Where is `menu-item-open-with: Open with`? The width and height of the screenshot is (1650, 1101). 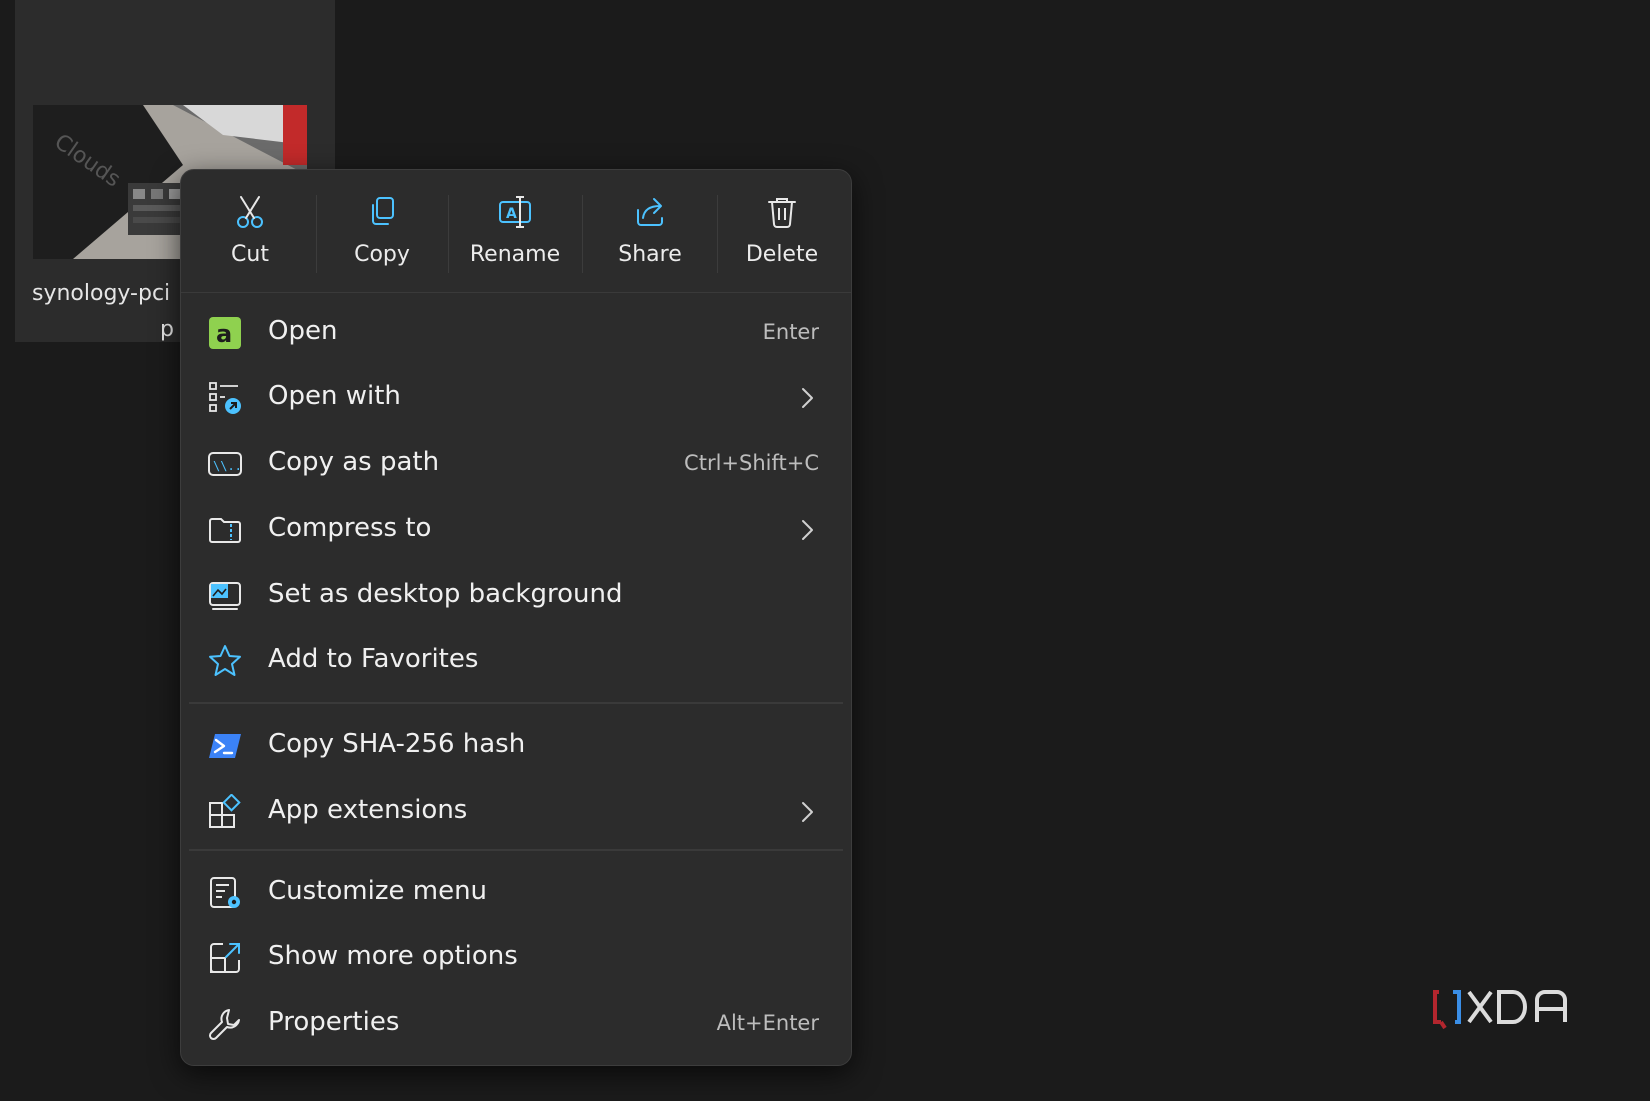 menu-item-open-with: Open with is located at coordinates (516, 398).